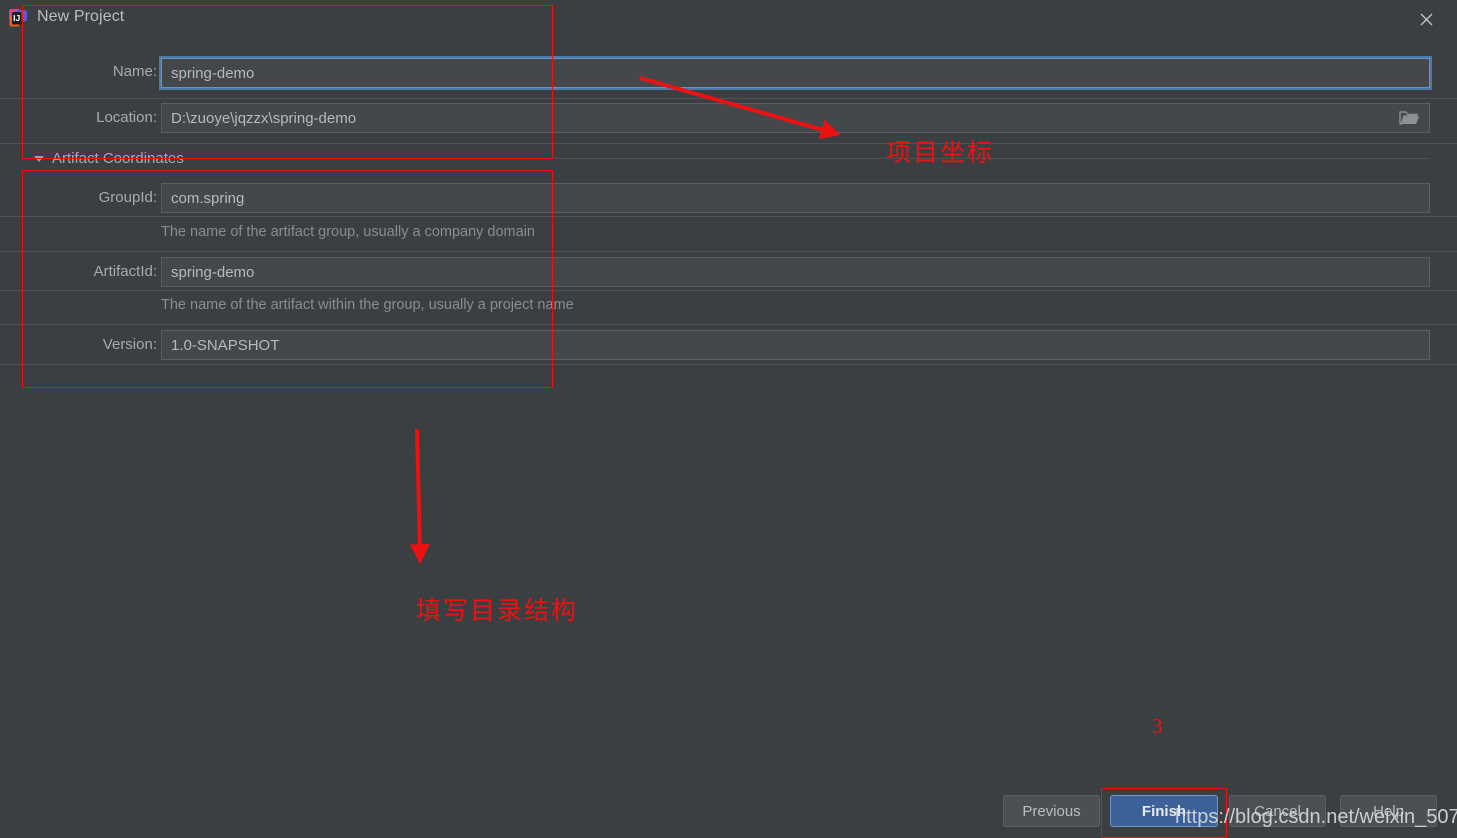  What do you see at coordinates (129, 344) in the screenshot?
I see `version-label: Version:` at bounding box center [129, 344].